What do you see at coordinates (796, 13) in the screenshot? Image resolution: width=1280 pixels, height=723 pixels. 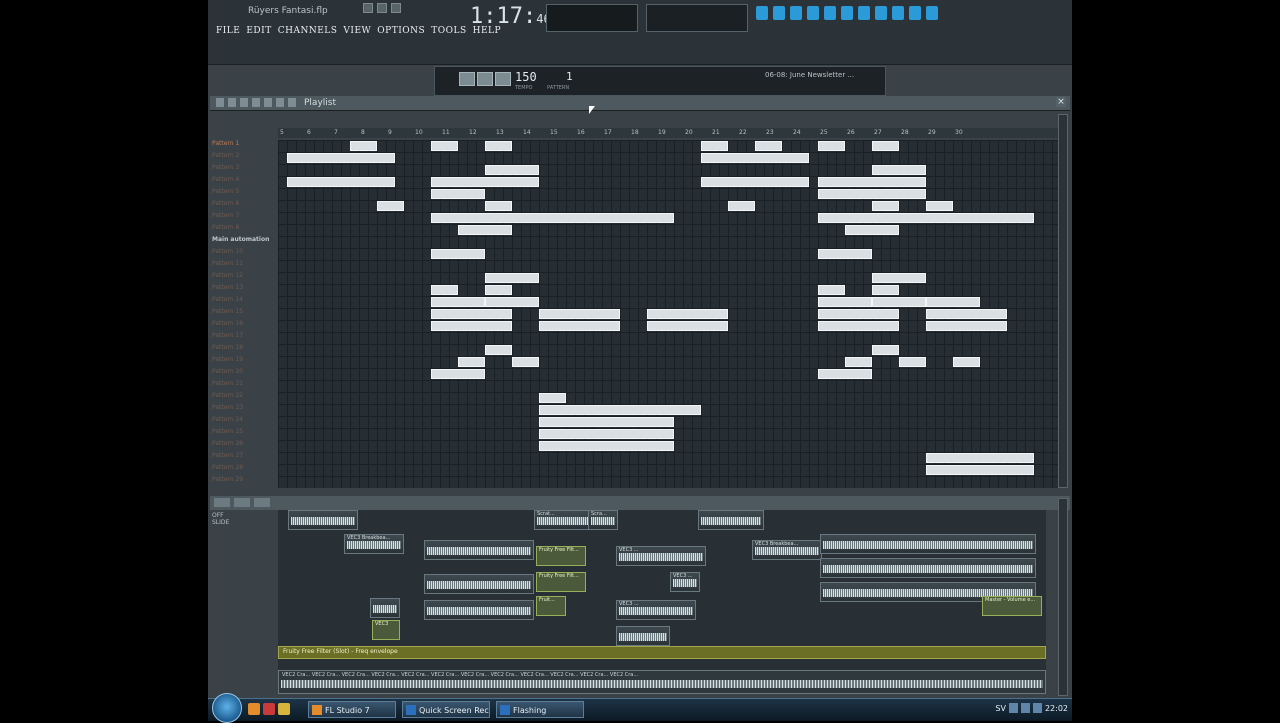 I see `playlist-icon` at bounding box center [796, 13].